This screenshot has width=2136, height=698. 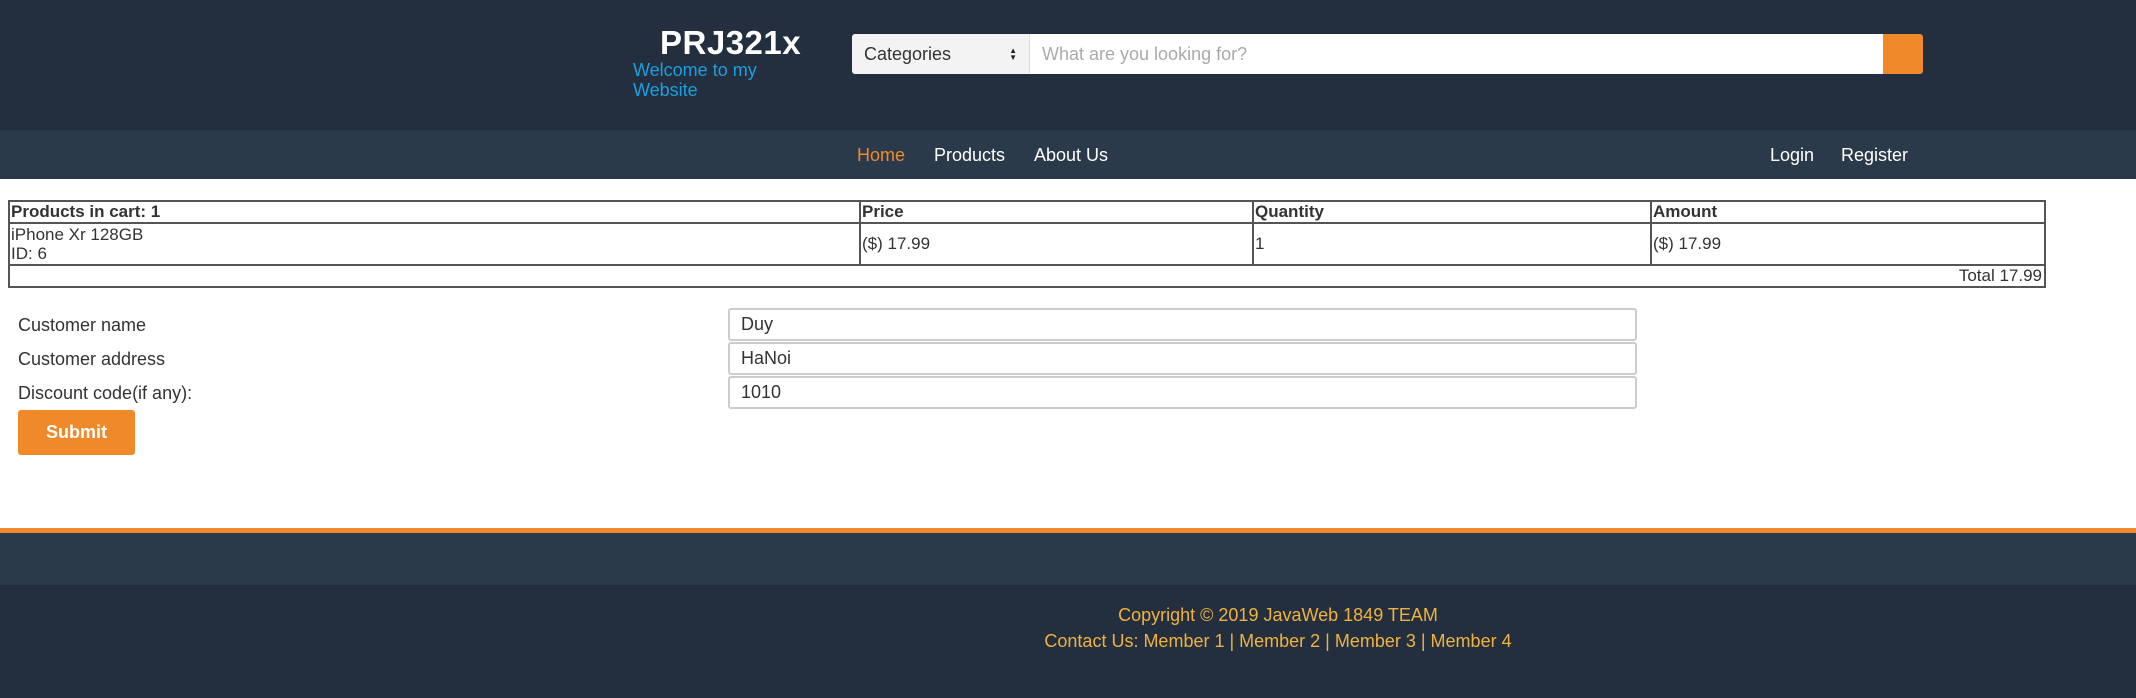 I want to click on categories-select: Categories ▲ ▼, so click(x=941, y=54).